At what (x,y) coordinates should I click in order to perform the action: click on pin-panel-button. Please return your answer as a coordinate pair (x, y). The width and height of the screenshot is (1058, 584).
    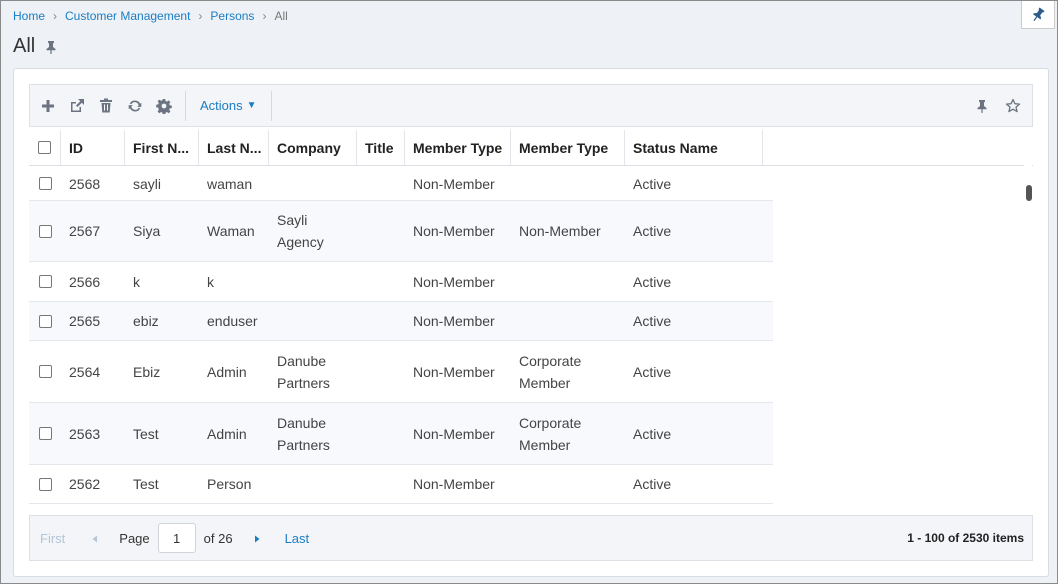
    Looking at the image, I should click on (1038, 15).